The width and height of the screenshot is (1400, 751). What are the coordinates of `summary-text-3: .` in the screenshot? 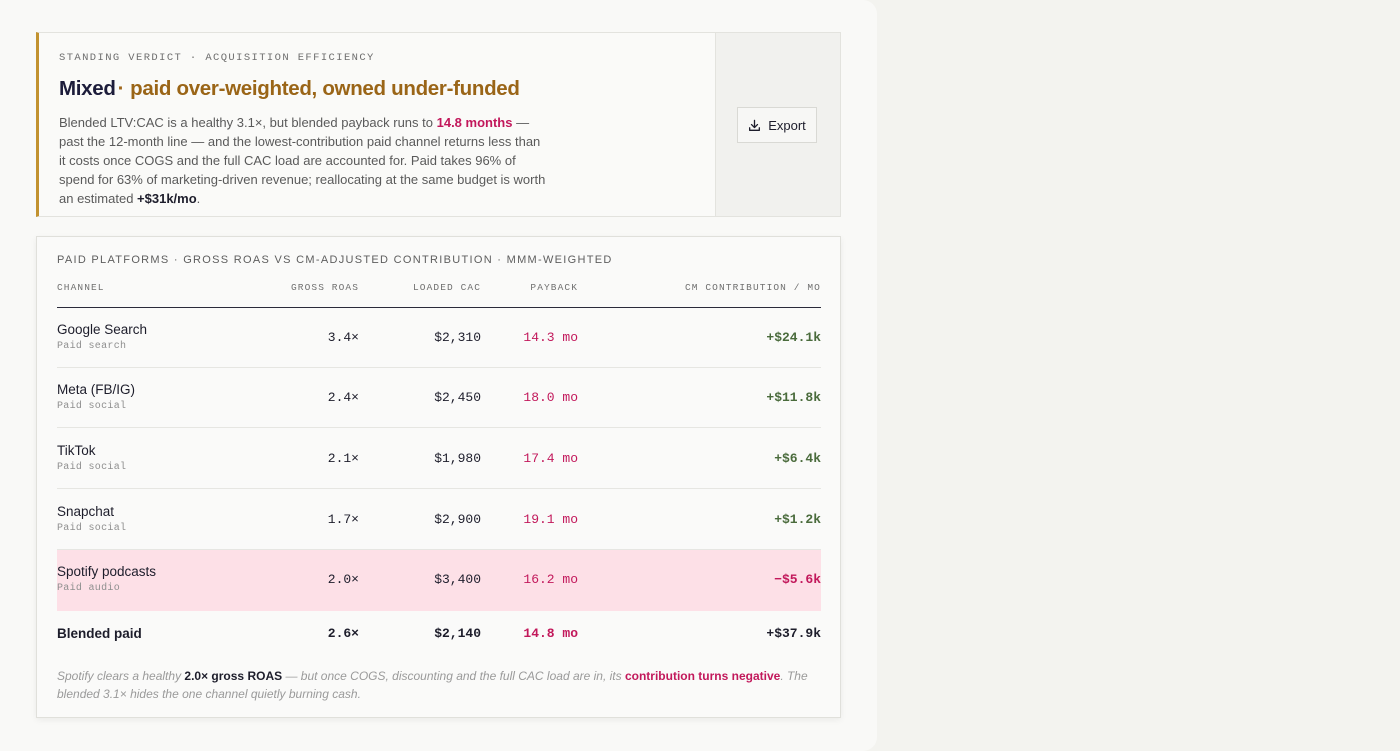 It's located at (198, 198).